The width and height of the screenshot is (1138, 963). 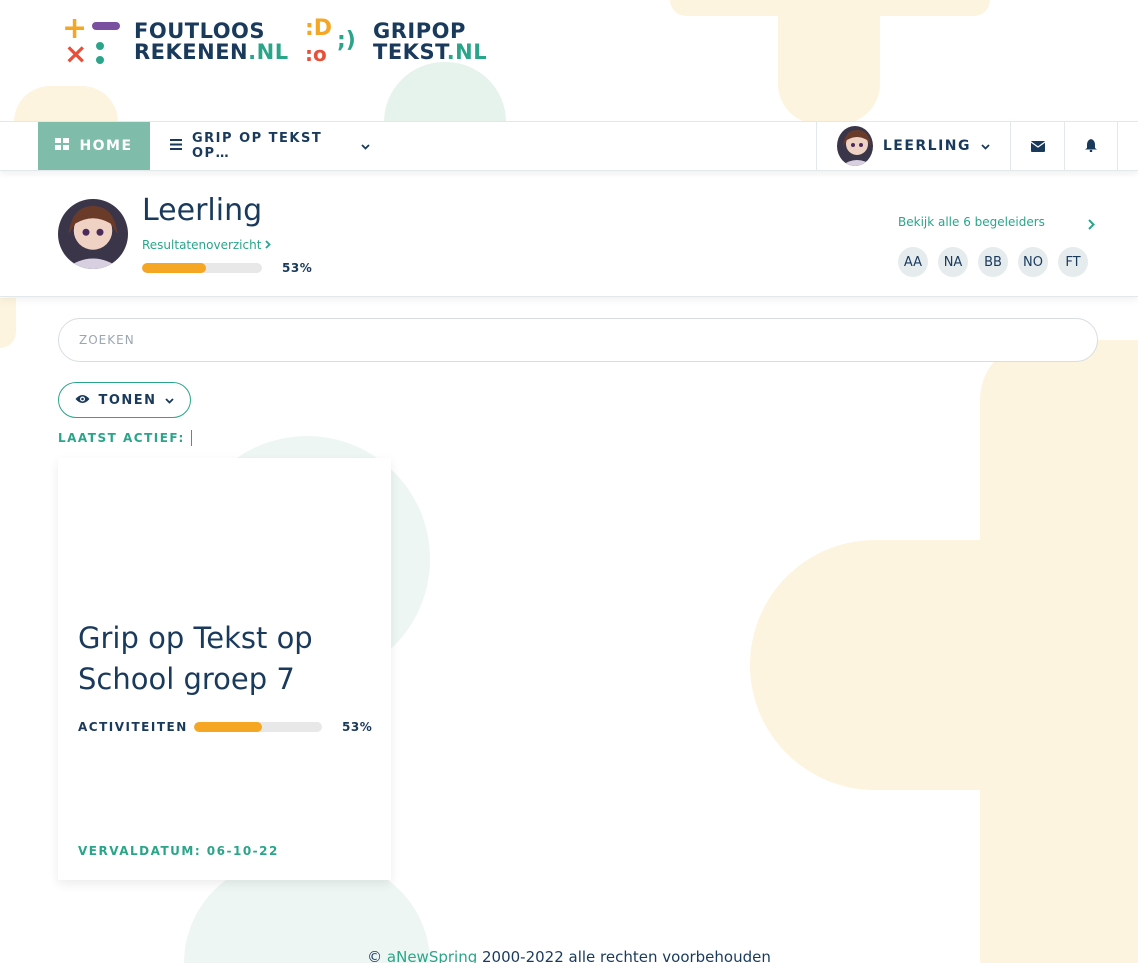 I want to click on profile-progress-bar, so click(x=202, y=268).